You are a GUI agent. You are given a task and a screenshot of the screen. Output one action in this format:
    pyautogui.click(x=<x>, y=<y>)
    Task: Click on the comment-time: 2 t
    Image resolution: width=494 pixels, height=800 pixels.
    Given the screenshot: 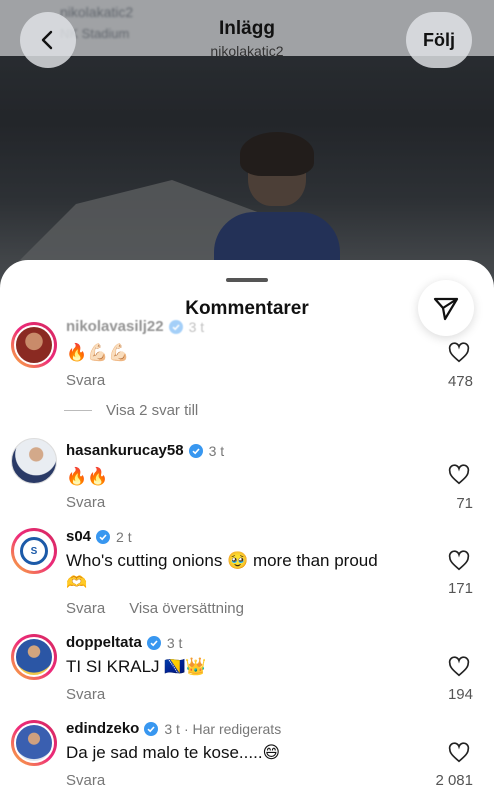 What is the action you would take?
    pyautogui.click(x=124, y=536)
    